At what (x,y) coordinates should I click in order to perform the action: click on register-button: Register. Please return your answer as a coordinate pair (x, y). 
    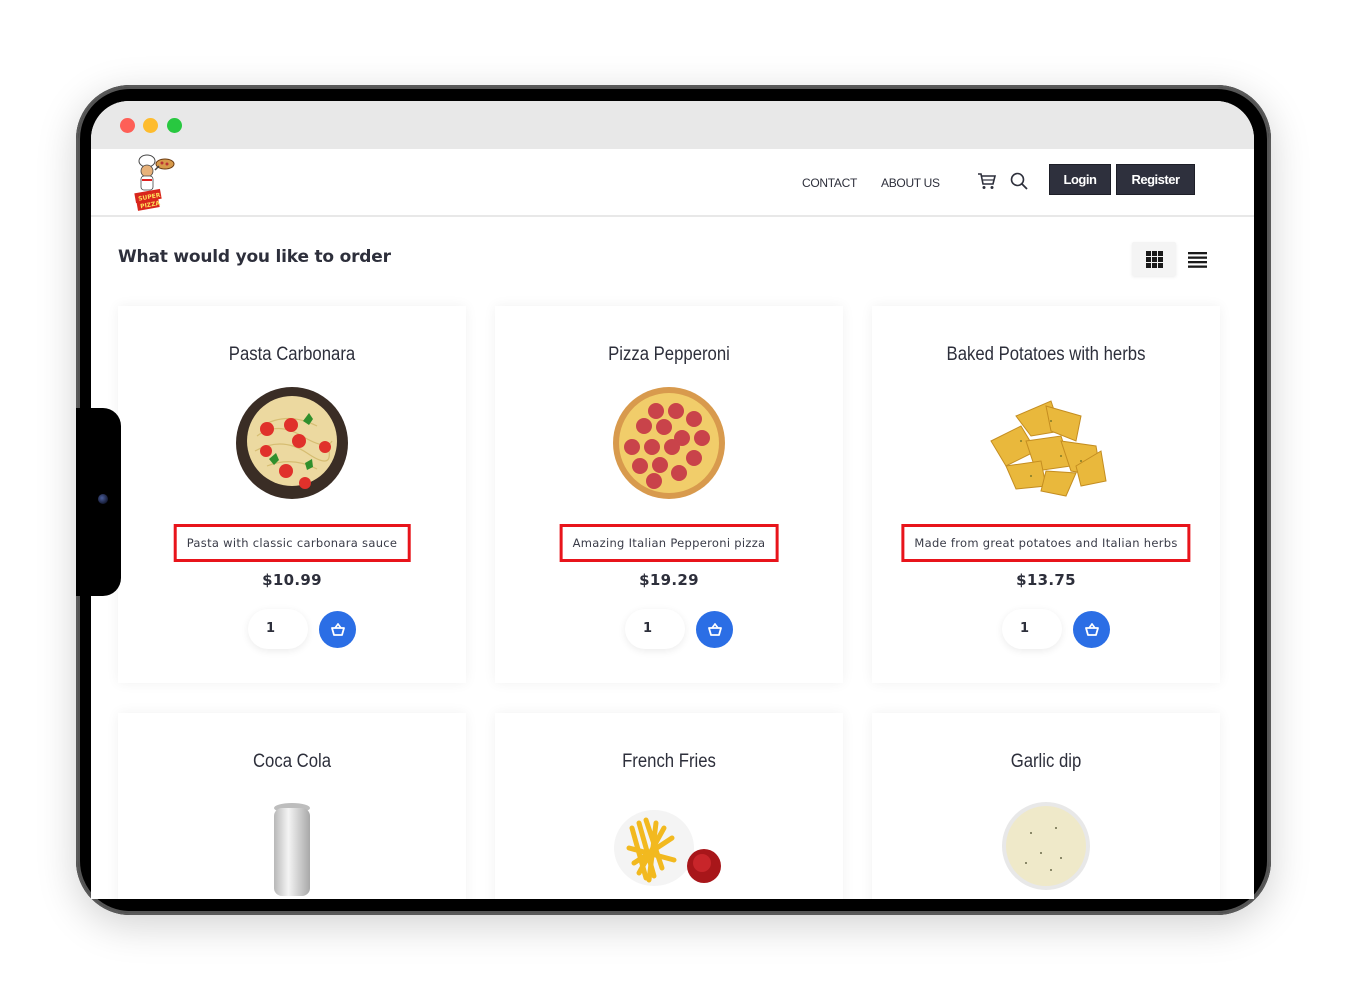
    Looking at the image, I should click on (1155, 179).